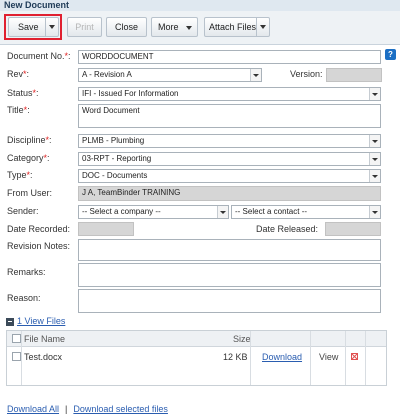  I want to click on version-label: Version:, so click(306, 74).